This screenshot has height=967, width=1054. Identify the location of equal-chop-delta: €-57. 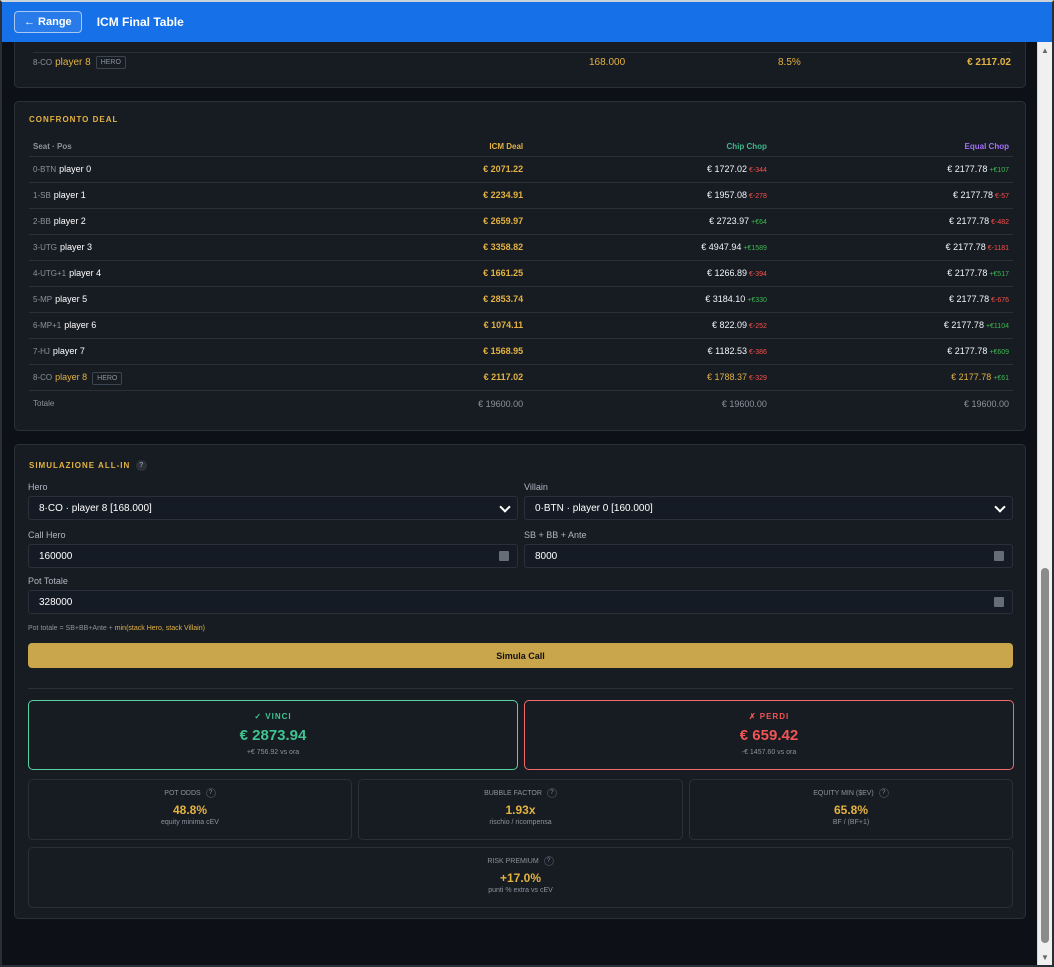
(1001, 196).